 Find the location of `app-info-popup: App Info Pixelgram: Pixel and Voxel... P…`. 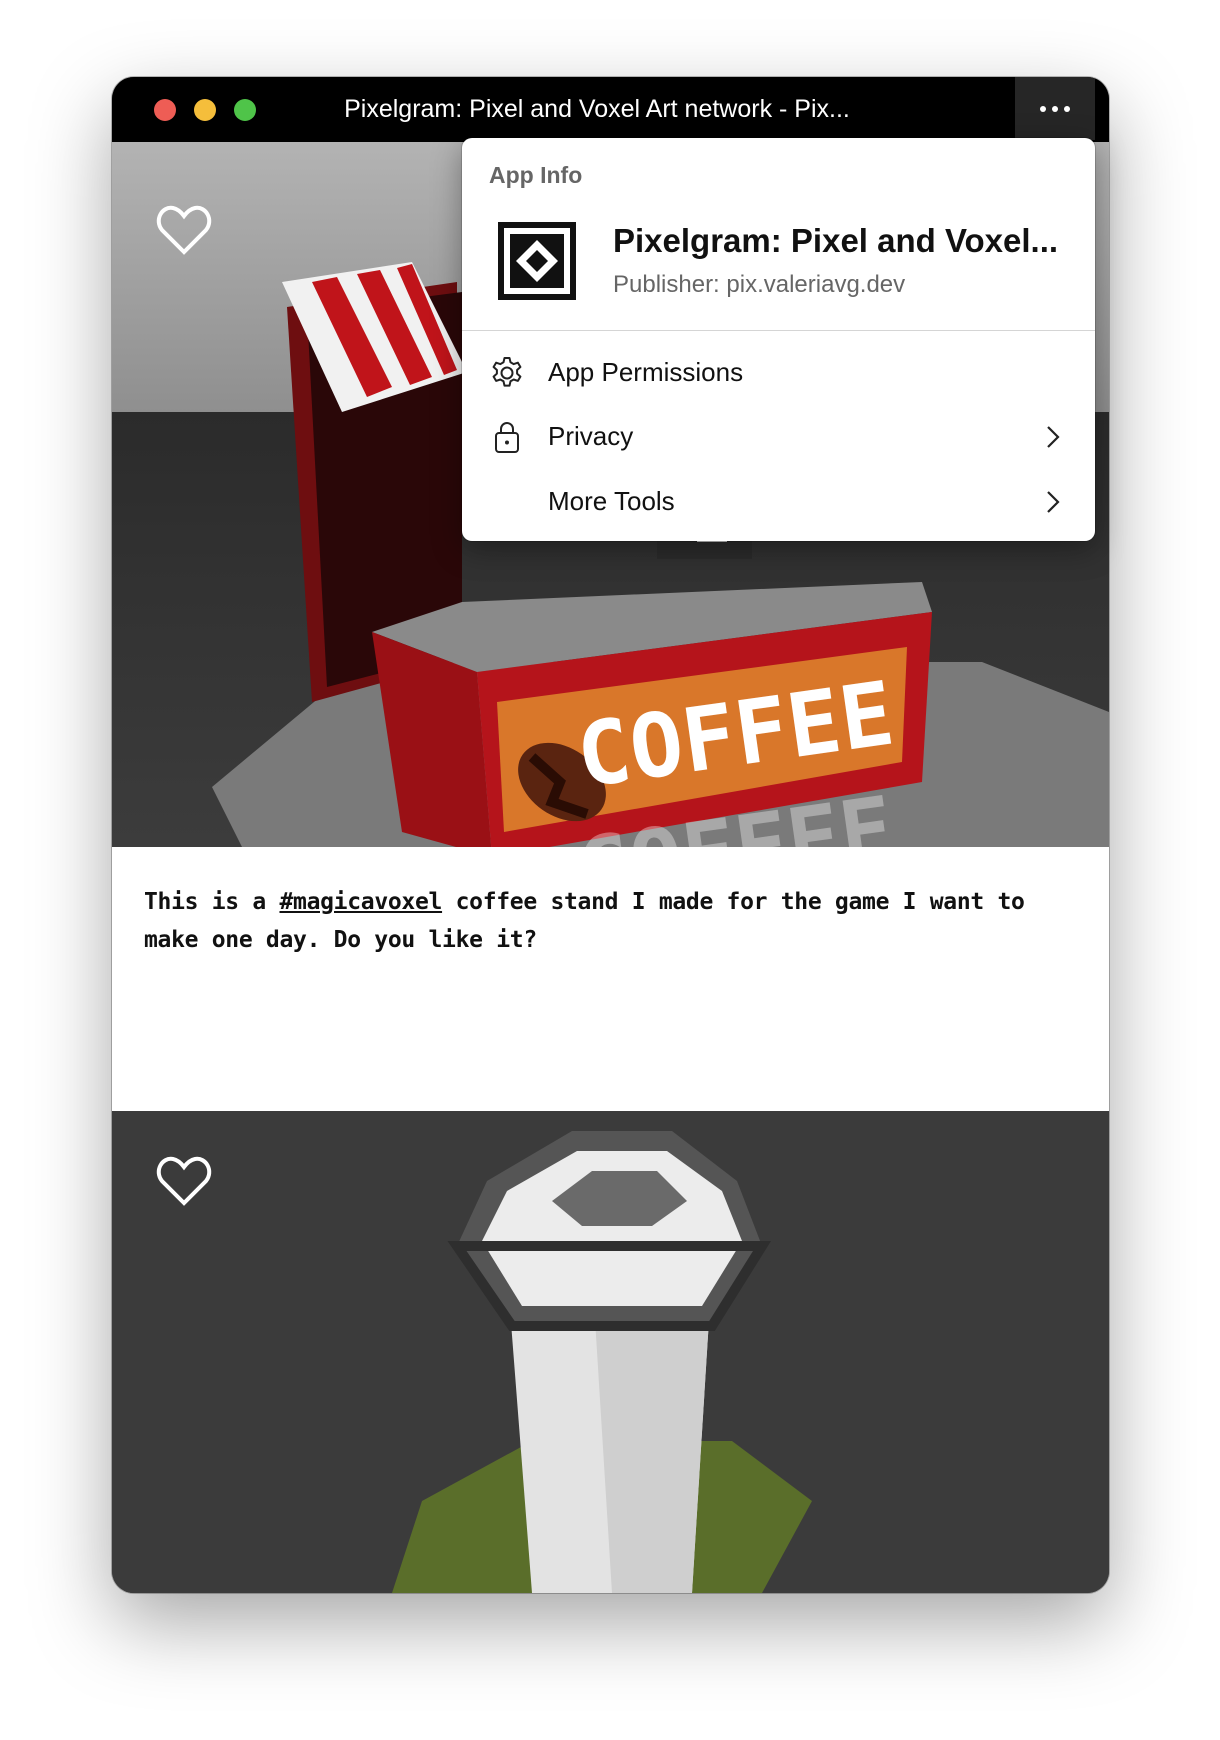

app-info-popup: App Info Pixelgram: Pixel and Voxel... P… is located at coordinates (778, 339).